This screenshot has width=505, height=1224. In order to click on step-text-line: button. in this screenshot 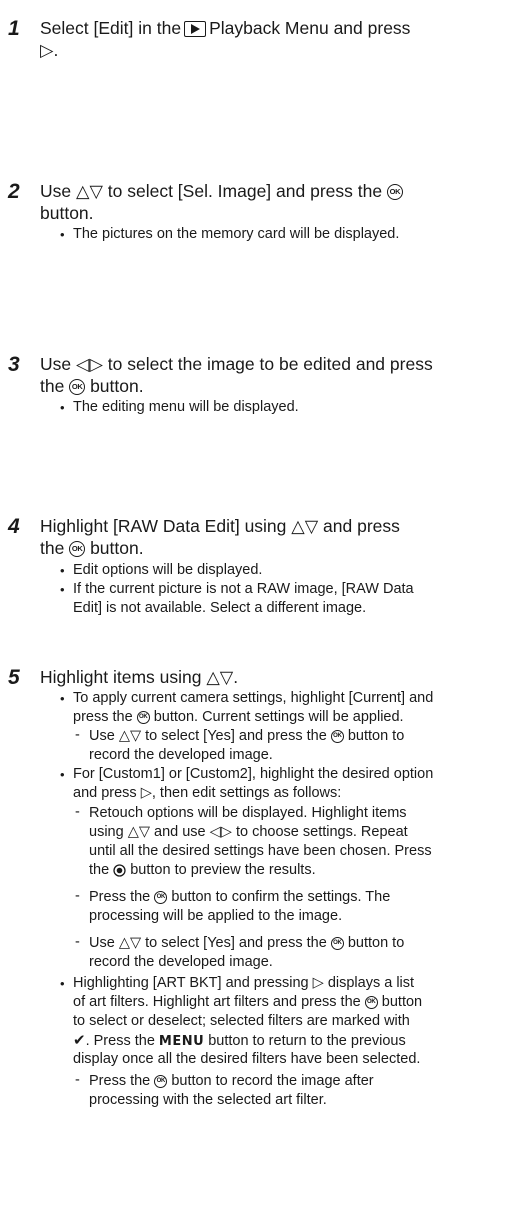, I will do `click(67, 213)`.